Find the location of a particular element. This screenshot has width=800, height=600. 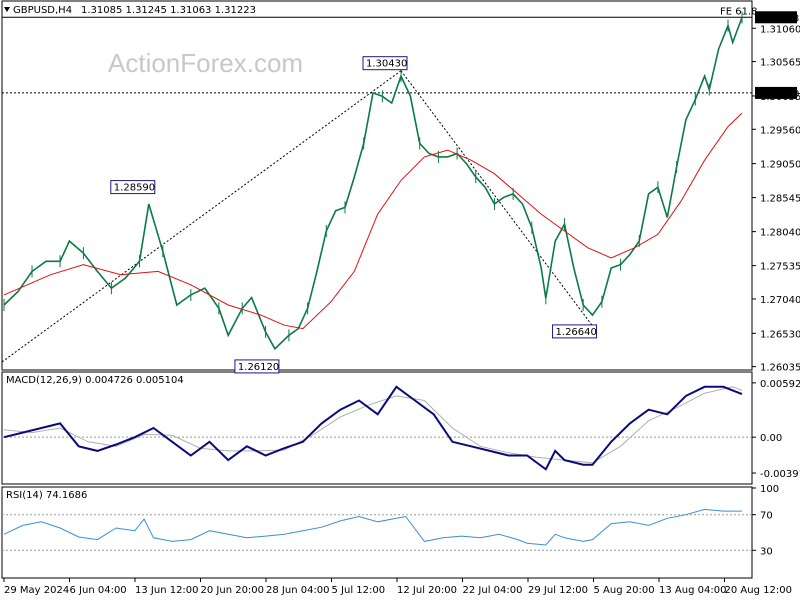

price-tick-label: 1.27535 is located at coordinates (780, 267).